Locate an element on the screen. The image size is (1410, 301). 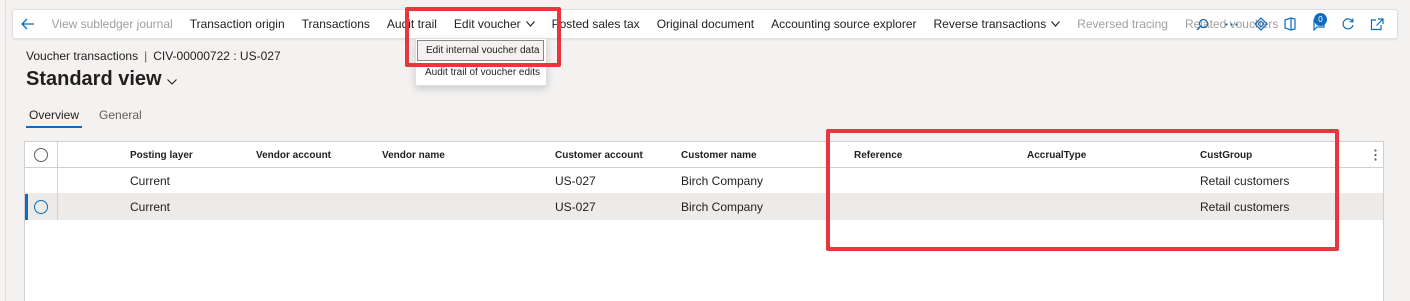
back-arrow-icon is located at coordinates (27, 24).